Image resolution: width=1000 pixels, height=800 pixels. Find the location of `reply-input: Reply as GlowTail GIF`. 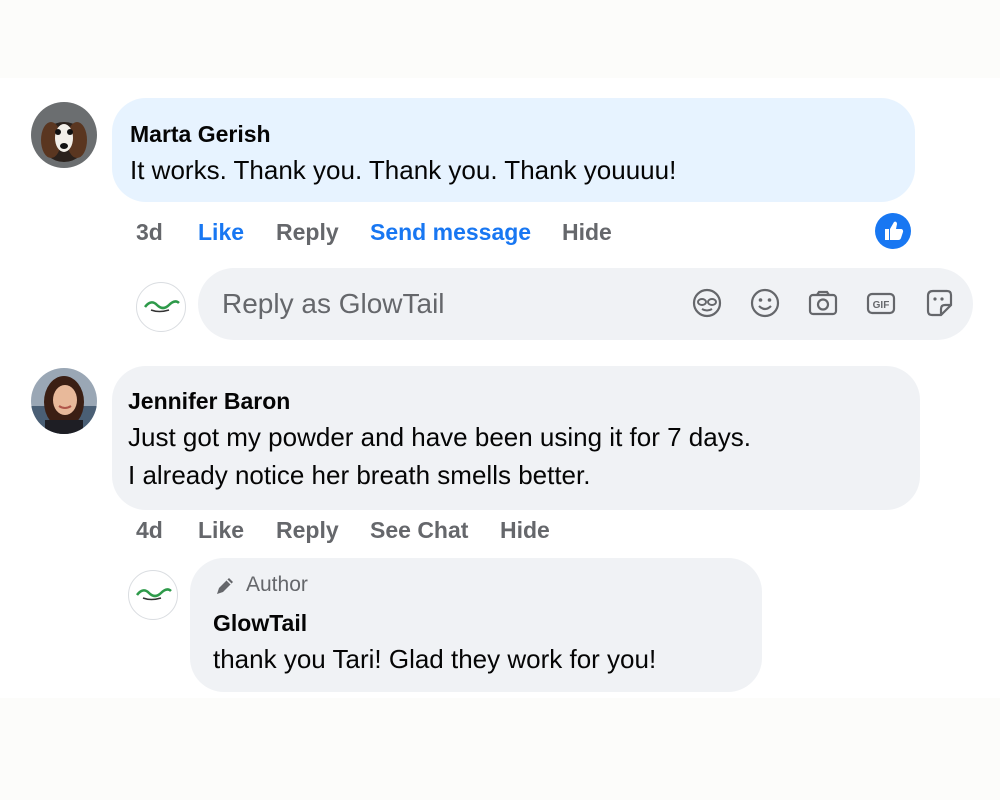

reply-input: Reply as GlowTail GIF is located at coordinates (585, 304).